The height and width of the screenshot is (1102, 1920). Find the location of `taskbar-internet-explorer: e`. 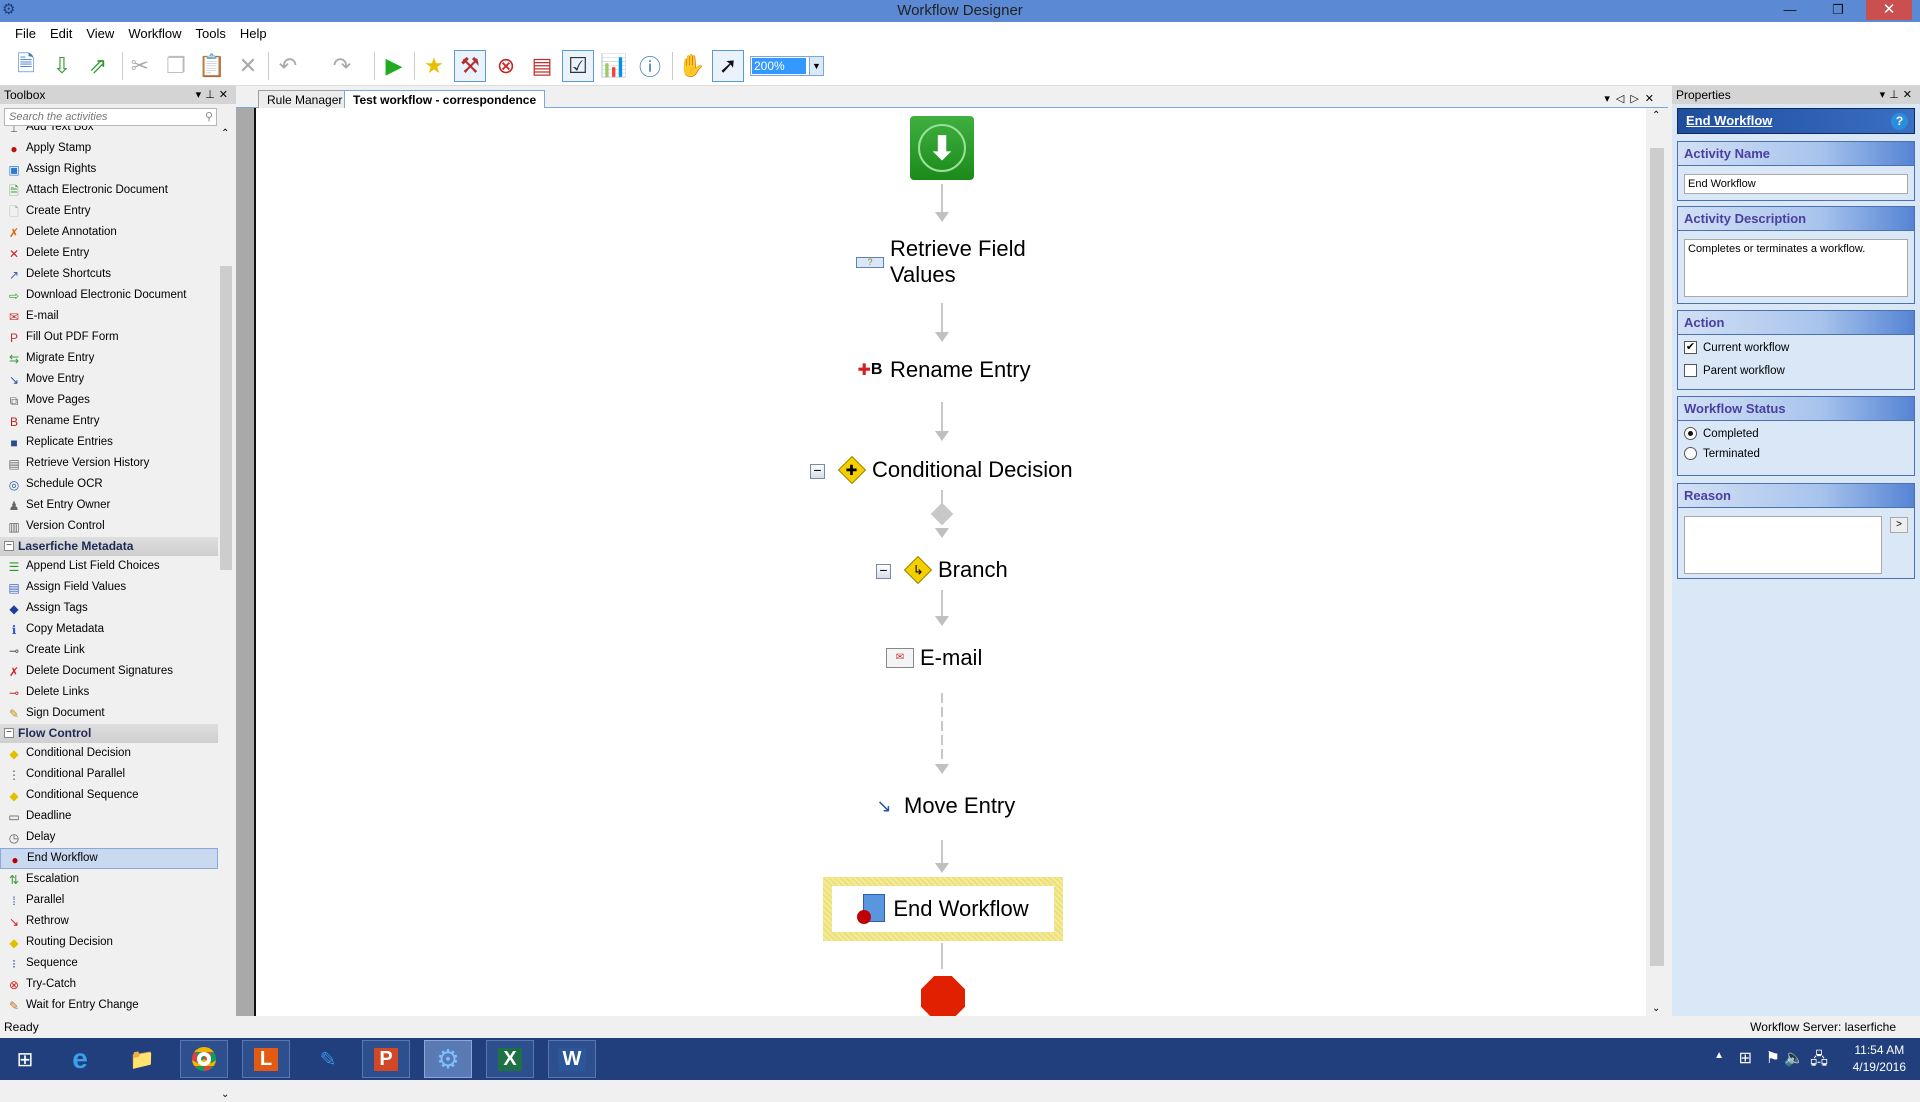

taskbar-internet-explorer: e is located at coordinates (80, 1059).